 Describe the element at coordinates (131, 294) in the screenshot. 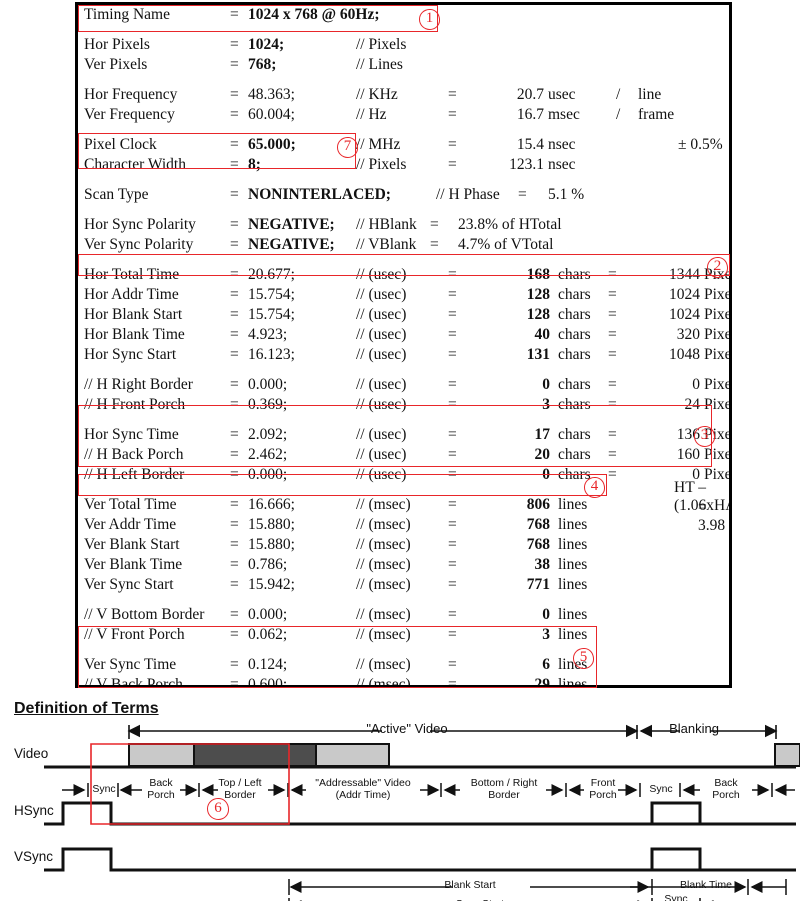

I see `timing-row-label: Hor Addr Time` at that location.